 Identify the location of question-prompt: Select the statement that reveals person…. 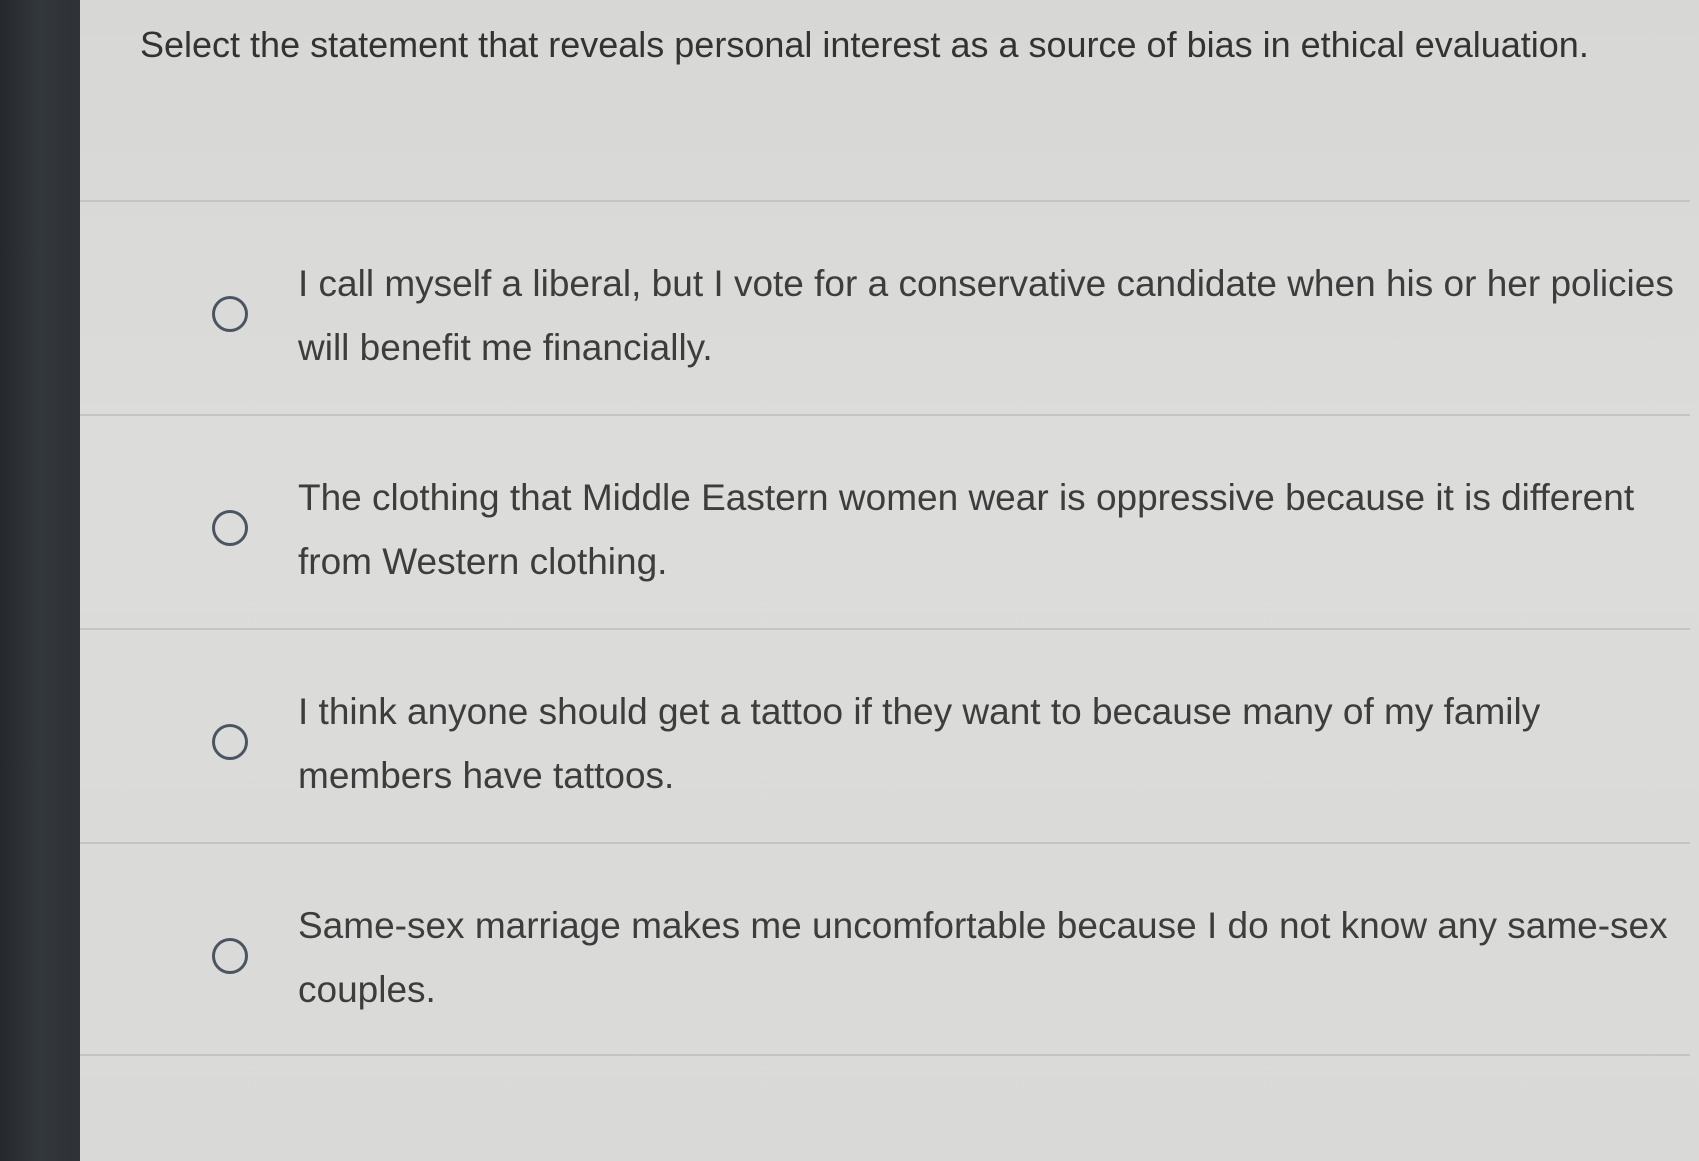
(864, 44).